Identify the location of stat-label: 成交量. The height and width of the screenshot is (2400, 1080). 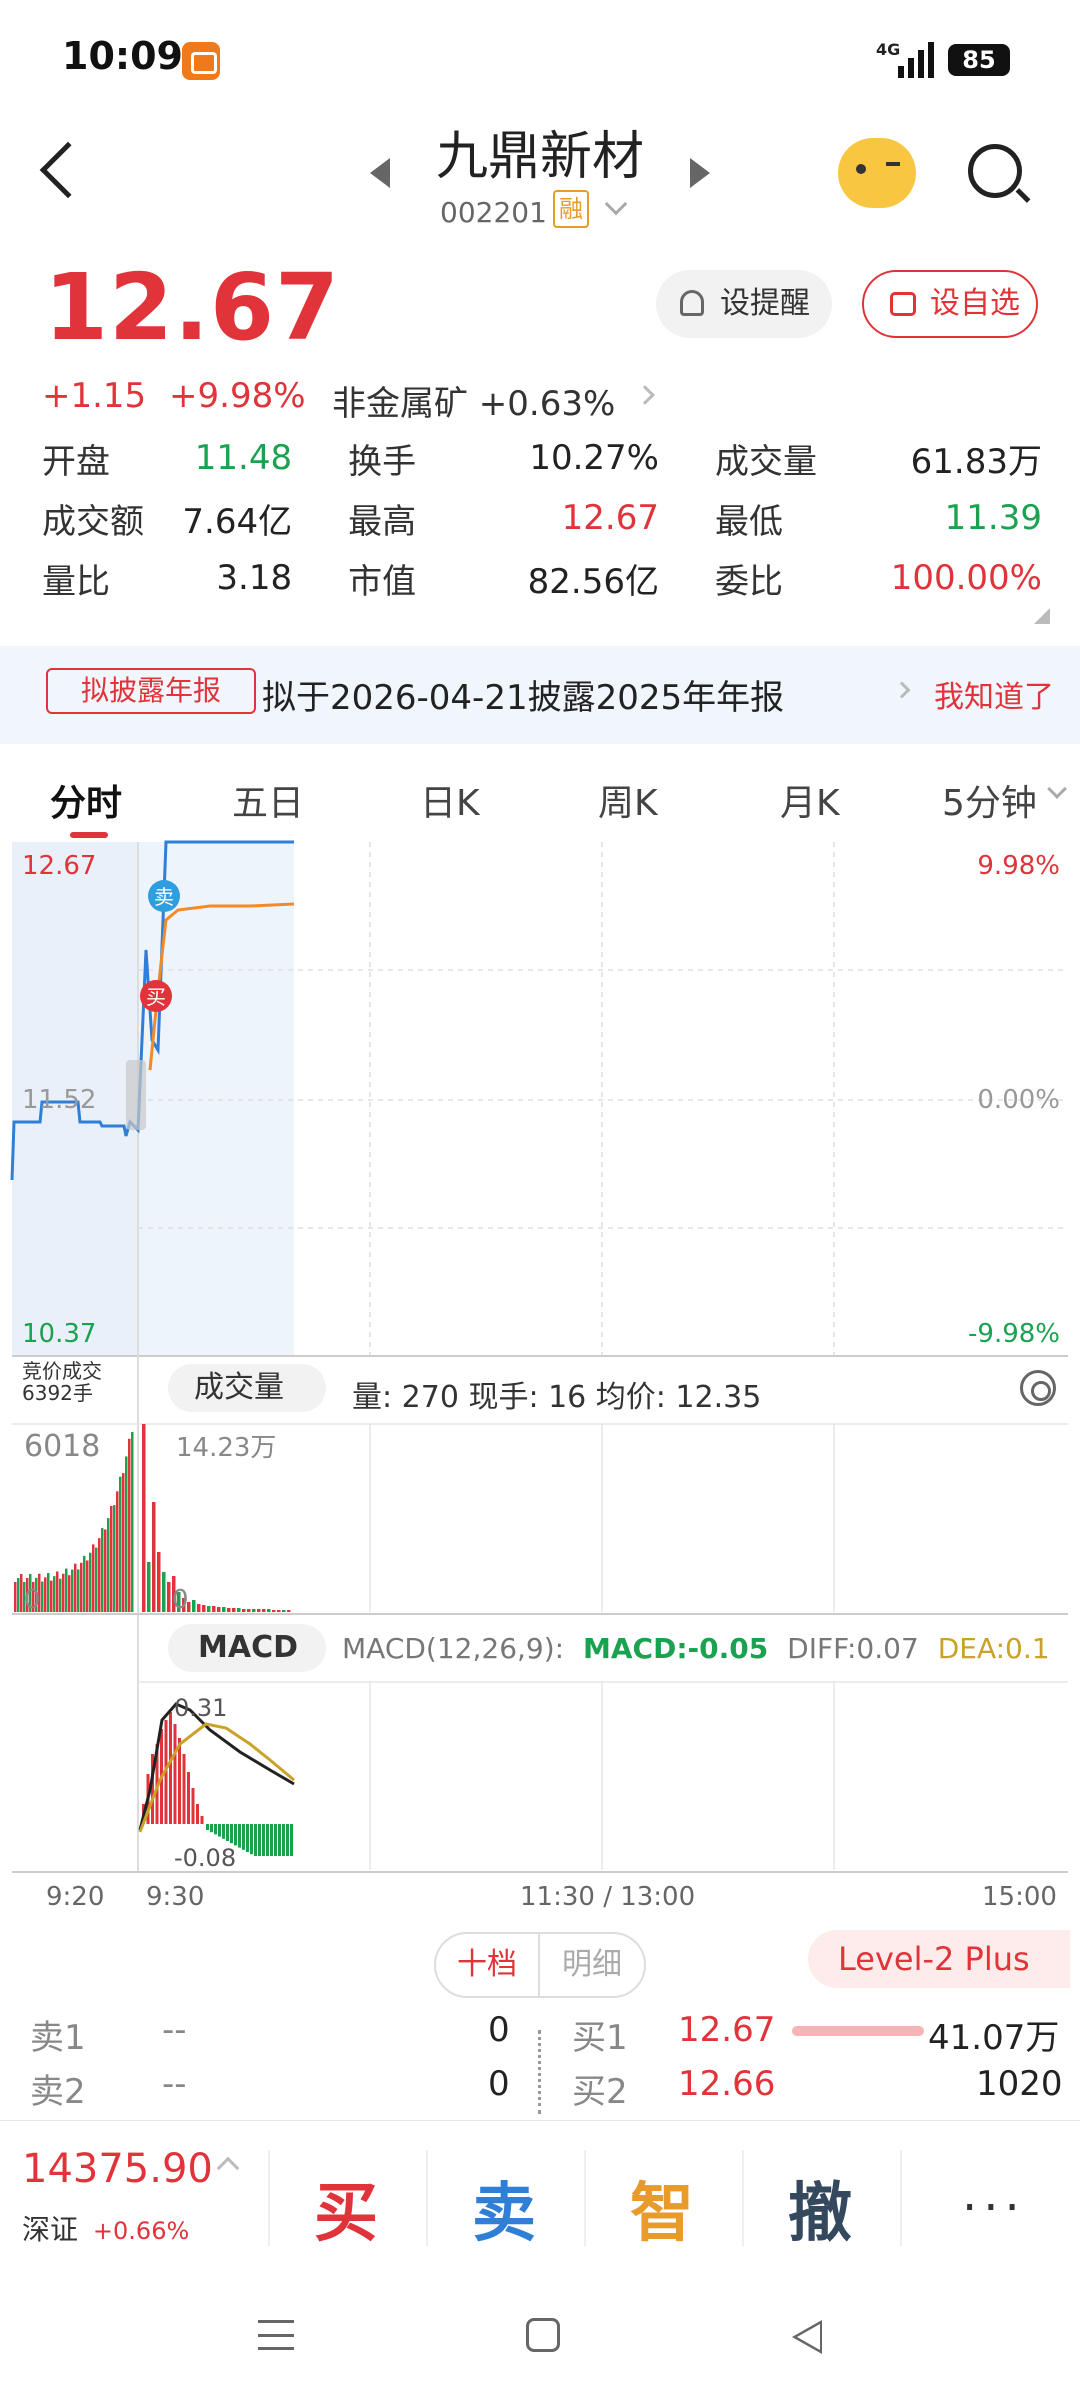
(766, 461).